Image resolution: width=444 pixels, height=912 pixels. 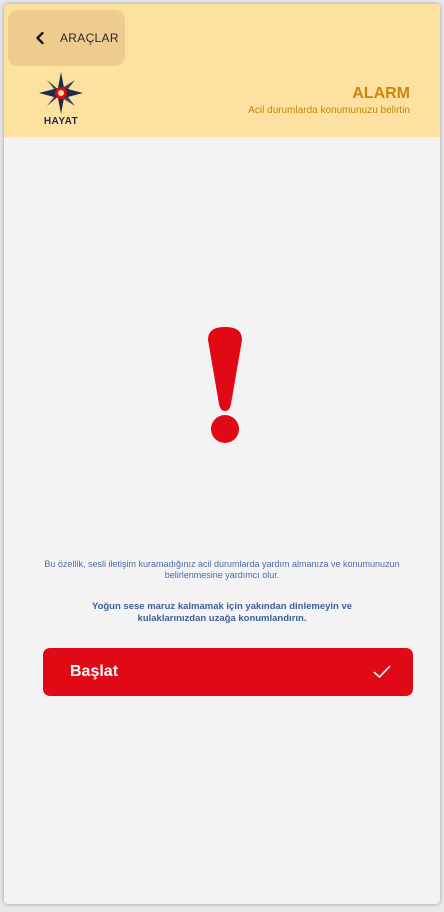 What do you see at coordinates (40, 38) in the screenshot?
I see `chevron-left-icon` at bounding box center [40, 38].